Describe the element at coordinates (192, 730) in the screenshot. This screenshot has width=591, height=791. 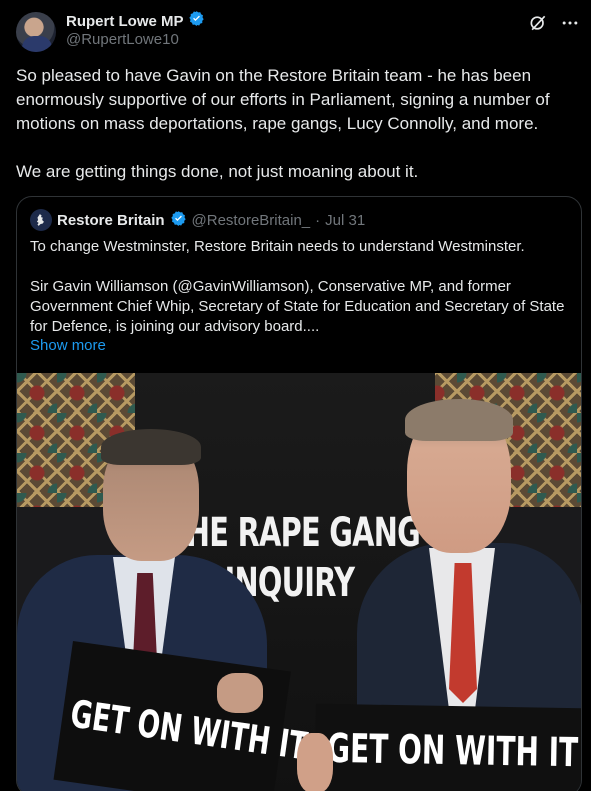
I see `sign-left-text: GET ON WITH IT.` at that location.